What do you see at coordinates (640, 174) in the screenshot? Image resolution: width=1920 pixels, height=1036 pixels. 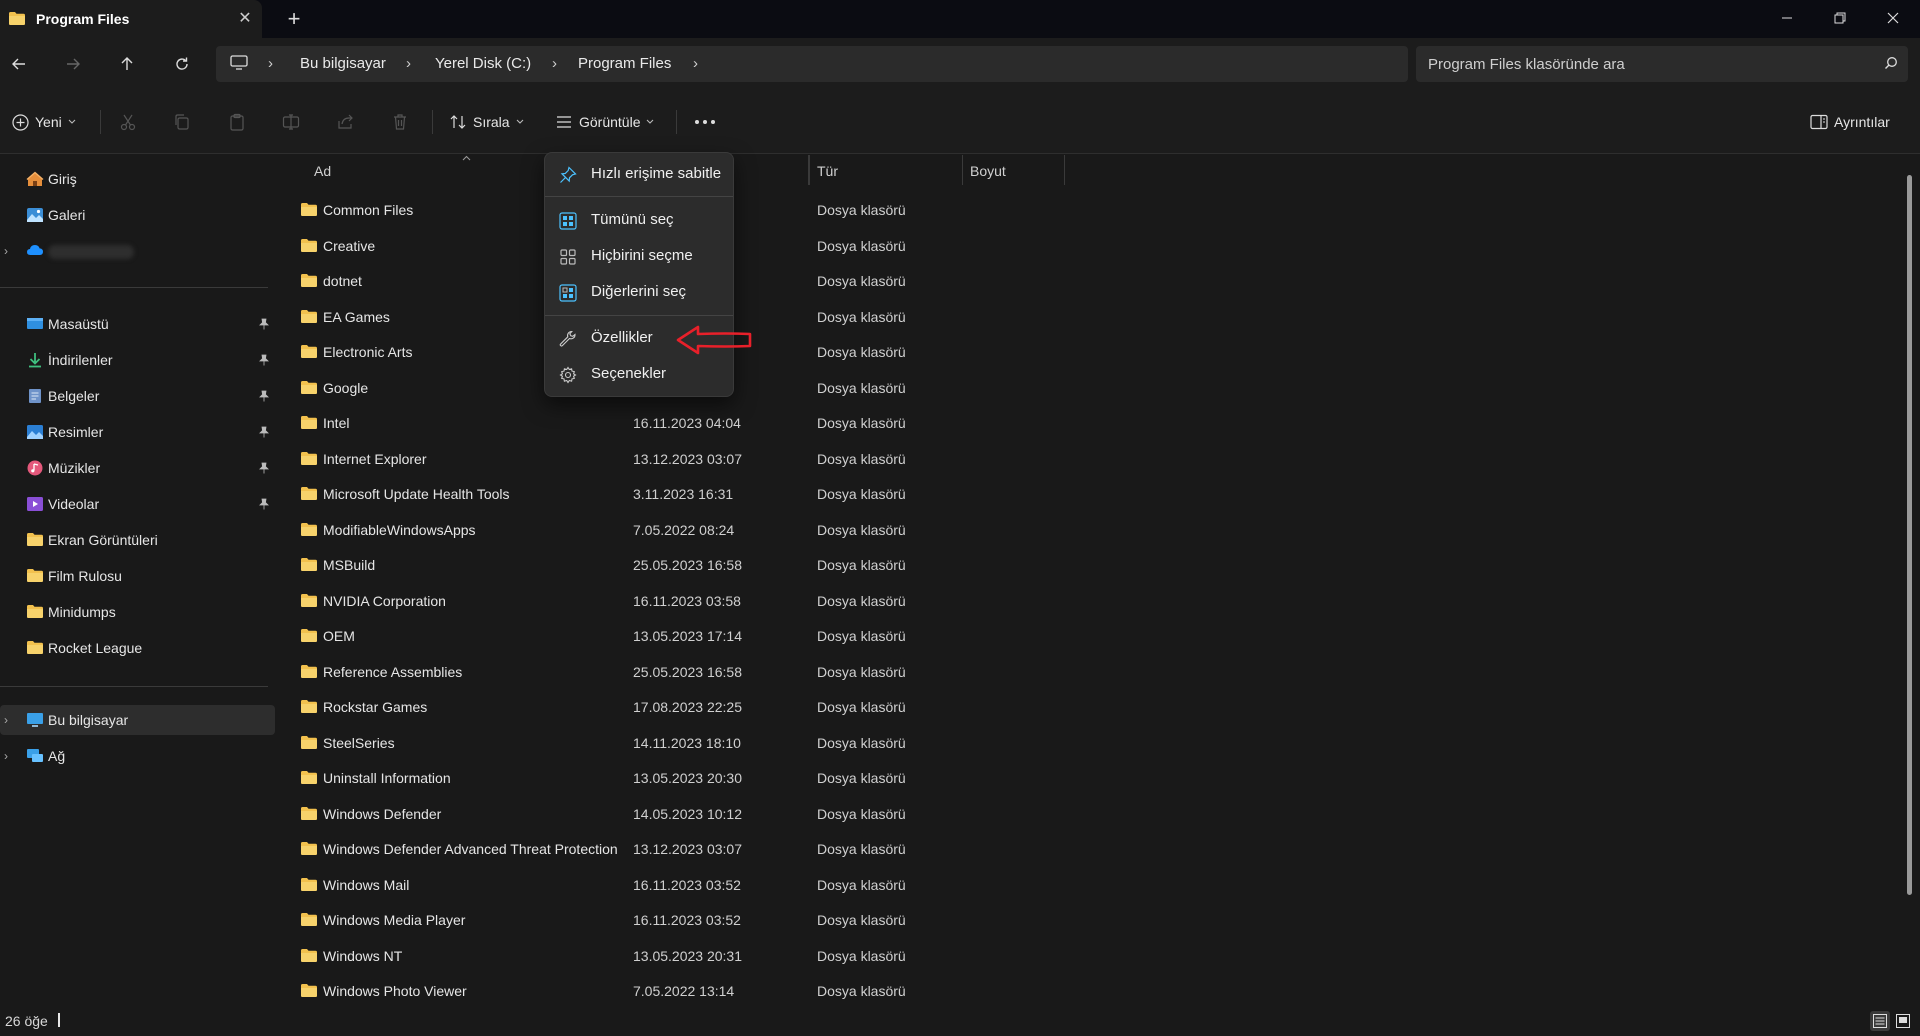 I see `menu-item-pin-to-quick-access: Hızlı erişime sabitle` at bounding box center [640, 174].